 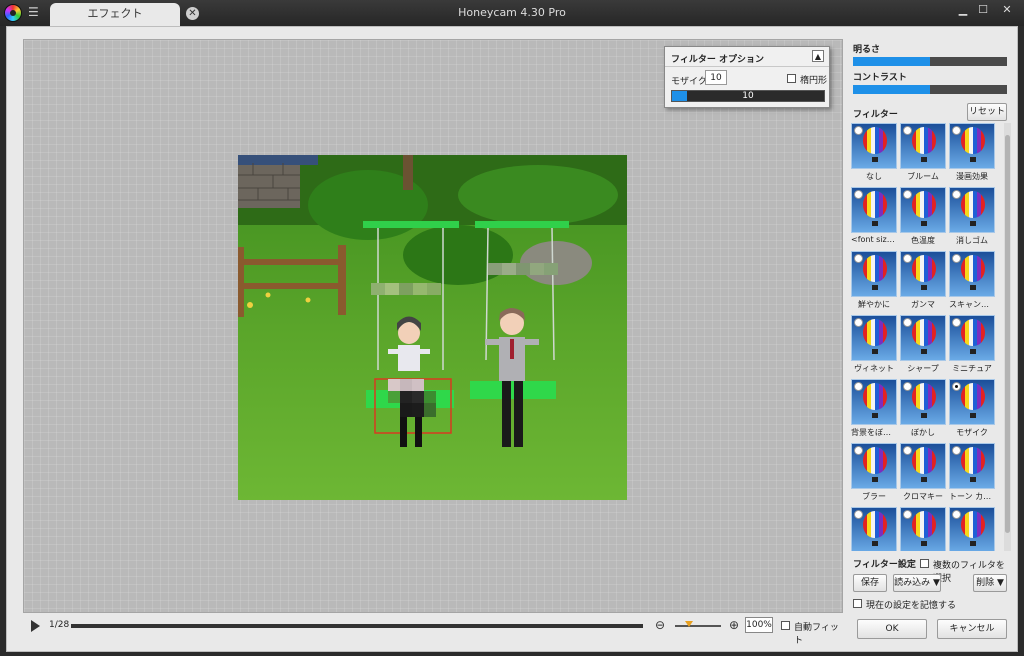 I want to click on filter-item: 鮮やかに, so click(x=874, y=280).